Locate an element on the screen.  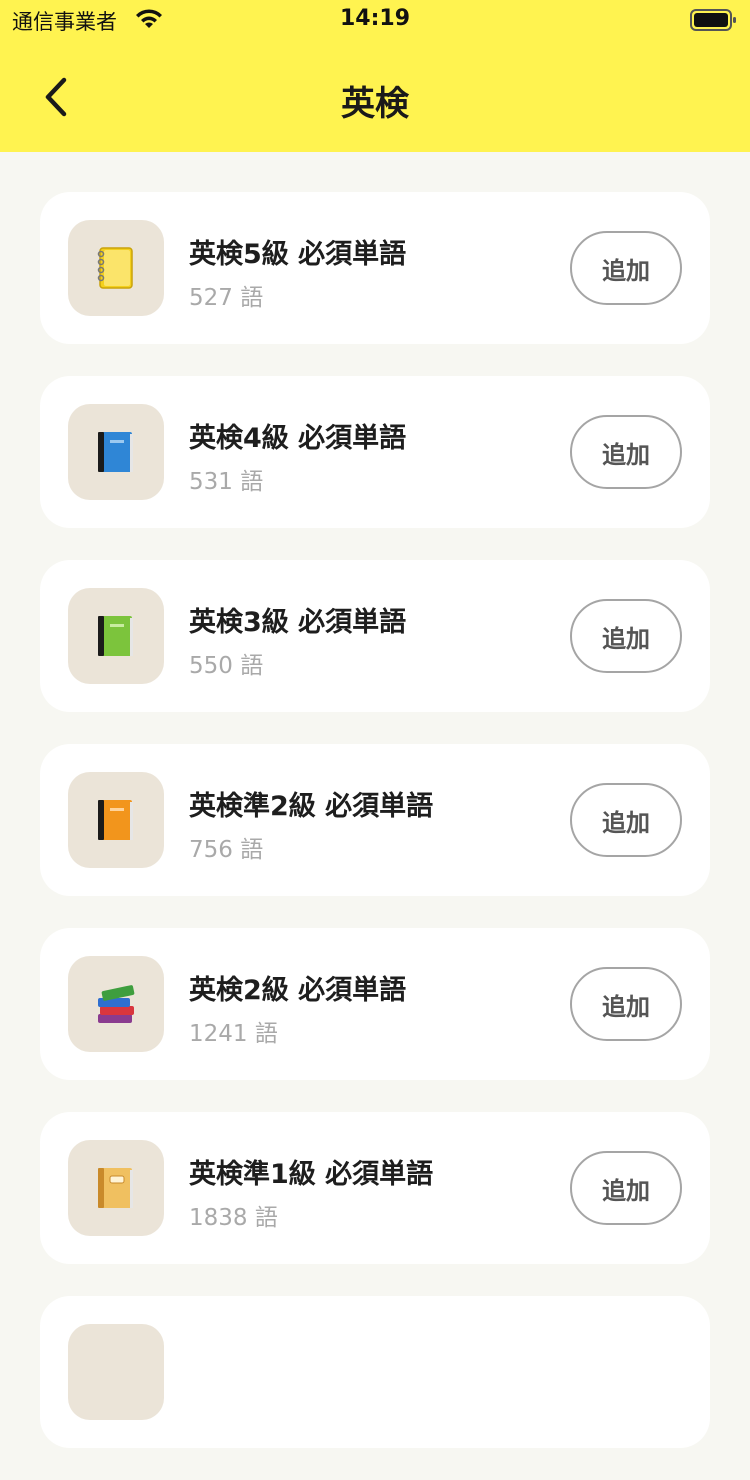
battery-icon is located at coordinates (714, 22).